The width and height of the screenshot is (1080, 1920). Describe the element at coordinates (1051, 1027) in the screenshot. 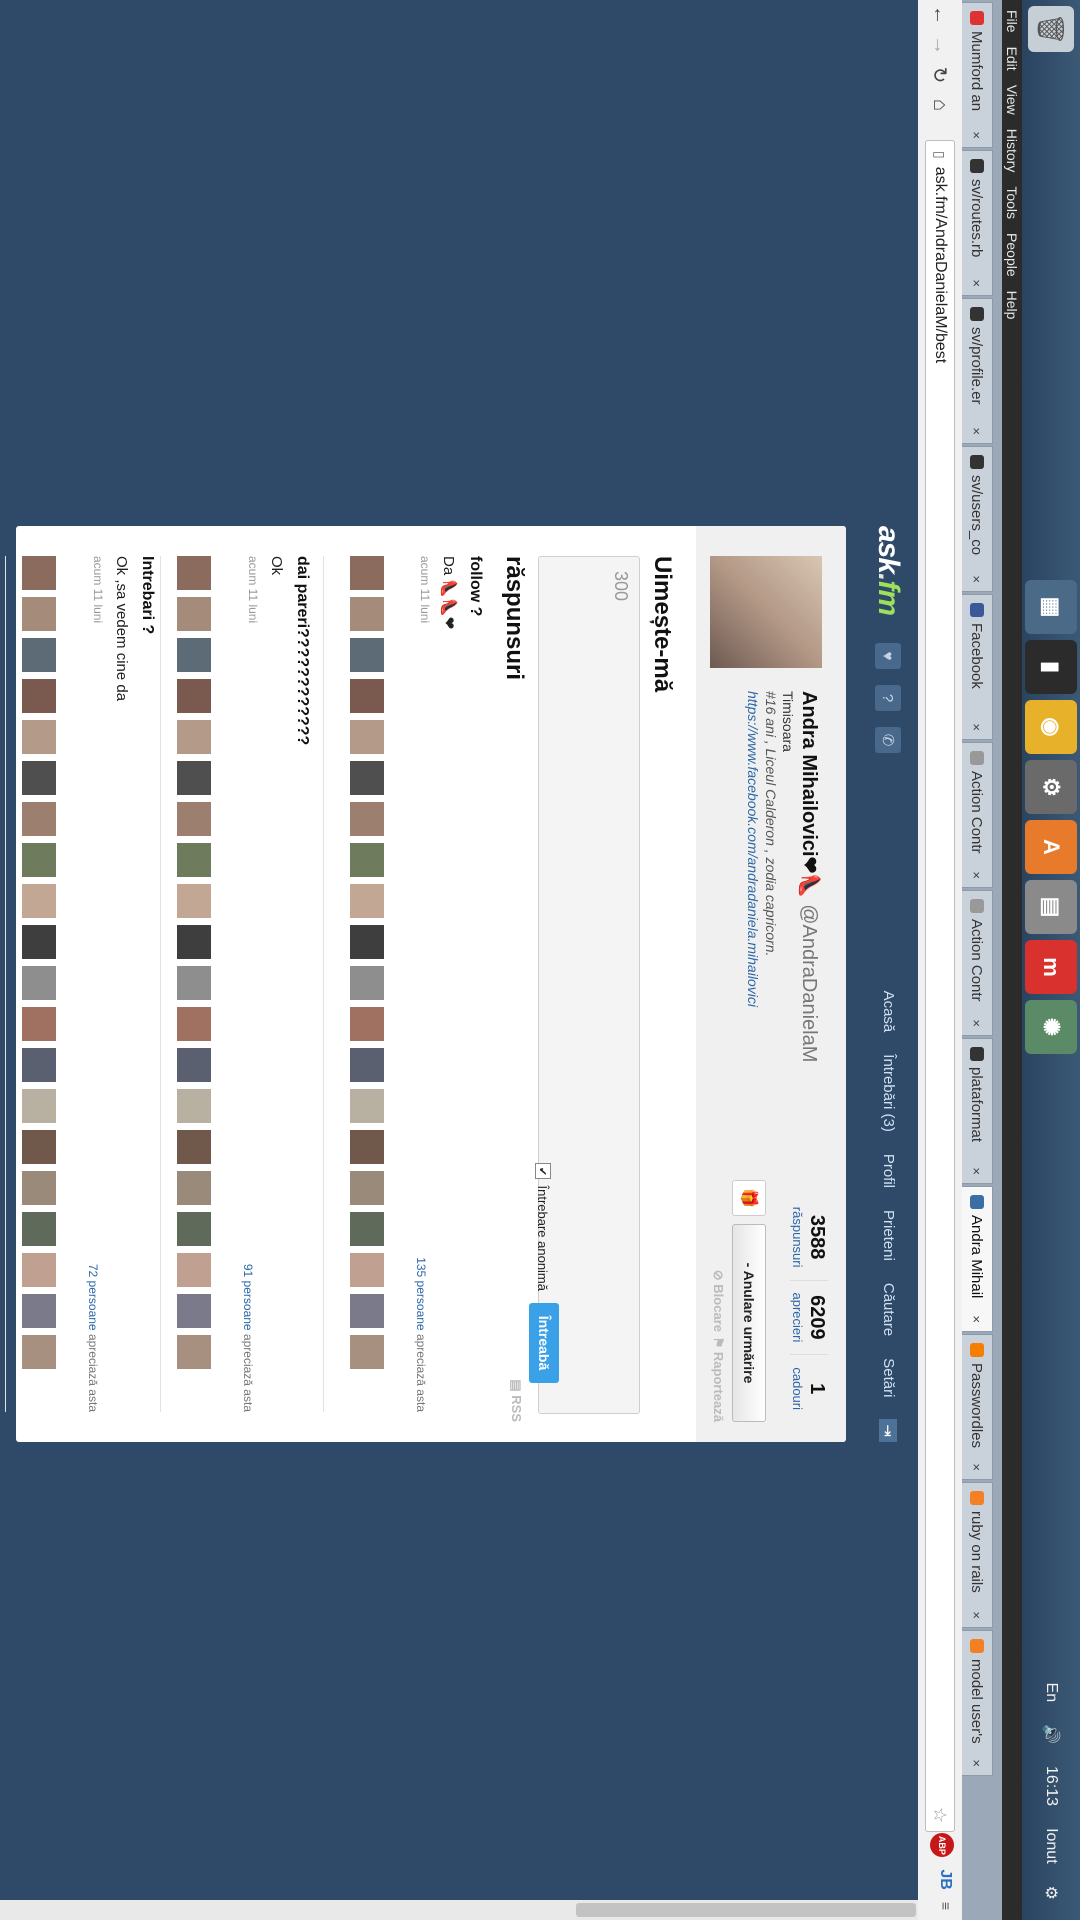

I see `ubuntu-icon: ✺` at that location.